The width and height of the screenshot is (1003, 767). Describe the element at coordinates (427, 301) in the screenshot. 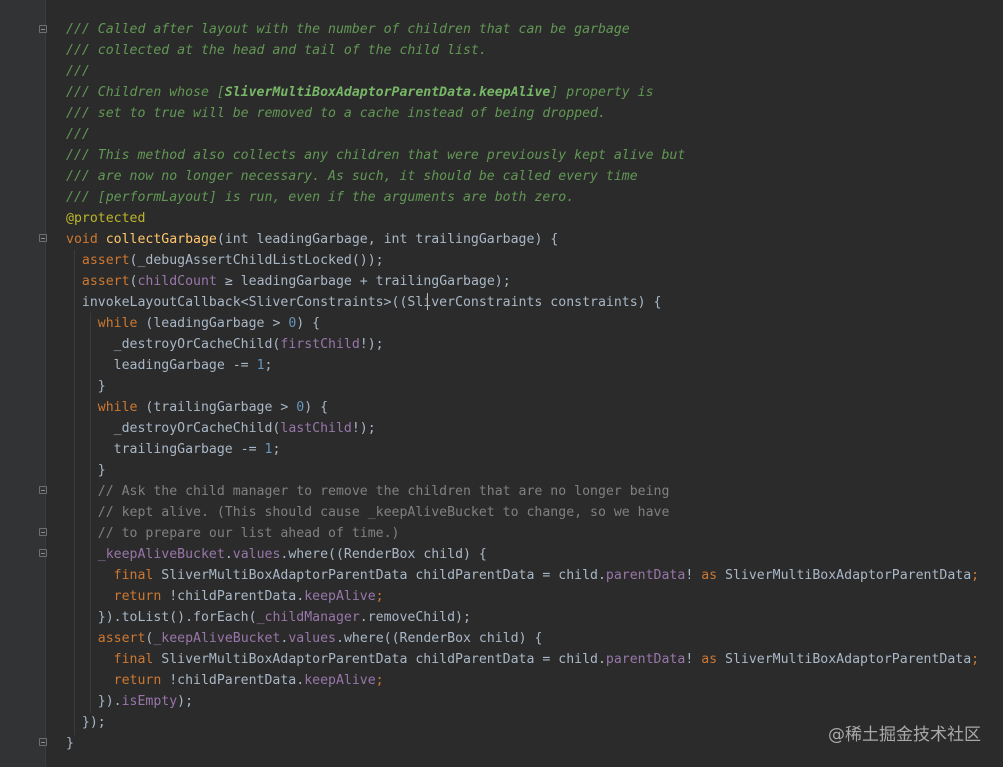

I see `text-caret` at that location.